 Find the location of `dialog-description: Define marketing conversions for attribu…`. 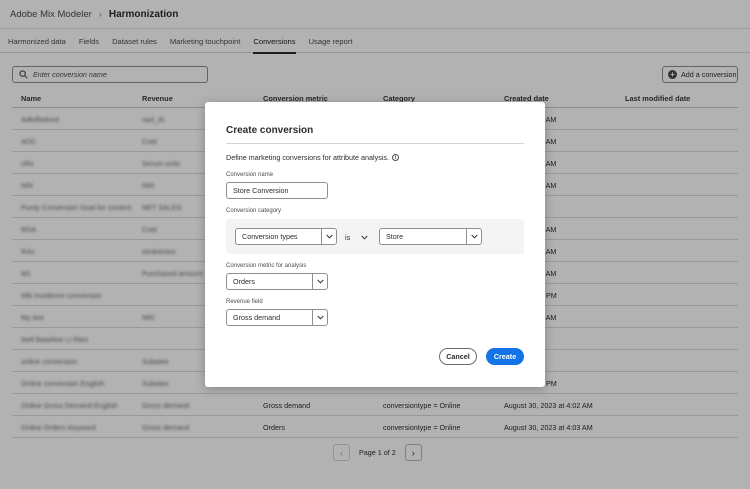

dialog-description: Define marketing conversions for attribu… is located at coordinates (312, 157).